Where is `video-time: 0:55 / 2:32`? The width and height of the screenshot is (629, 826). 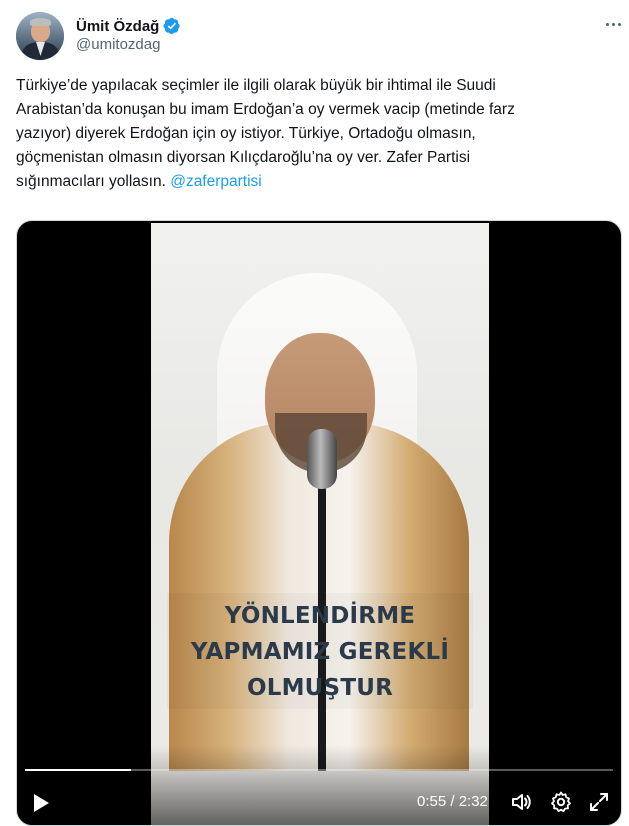 video-time: 0:55 / 2:32 is located at coordinates (452, 801).